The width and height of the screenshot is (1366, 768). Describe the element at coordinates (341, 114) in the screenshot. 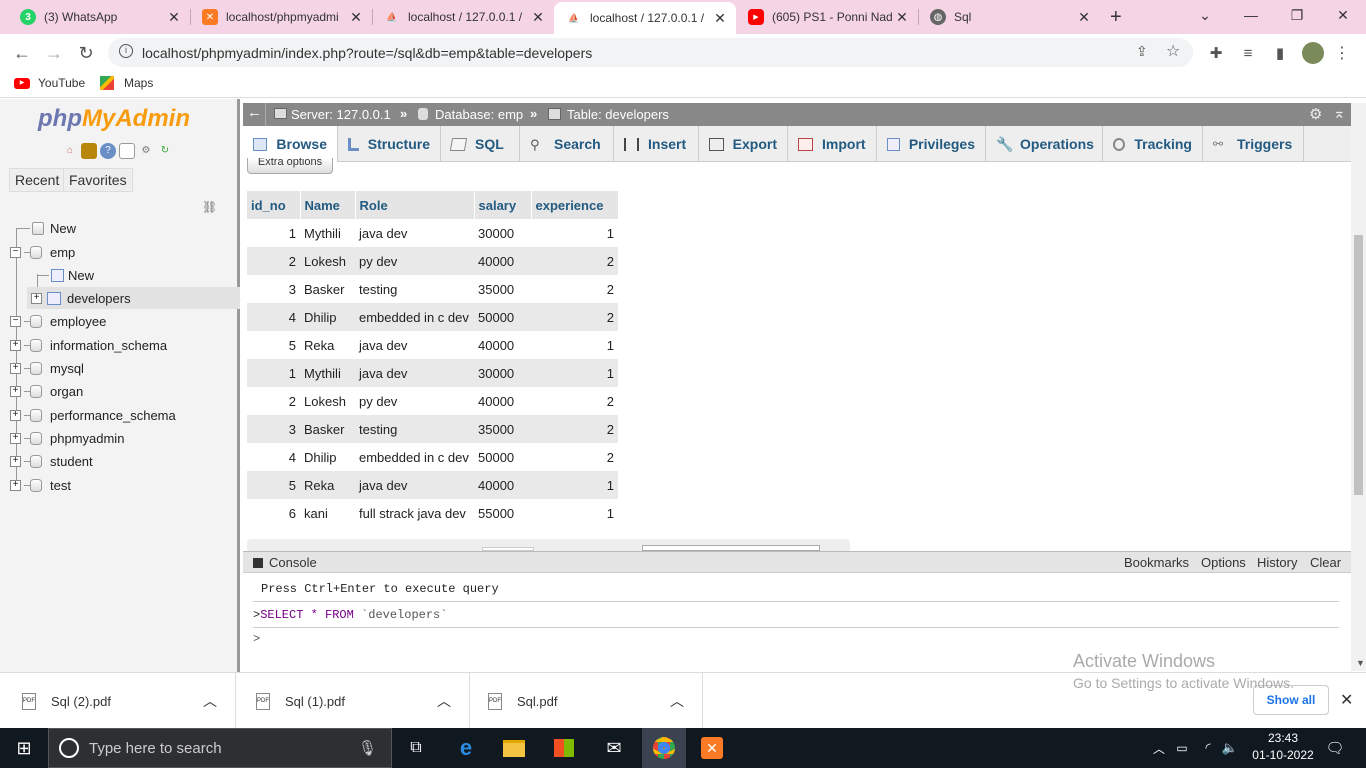

I see `breadcrumb-server: Server: 127.0.0.1` at that location.